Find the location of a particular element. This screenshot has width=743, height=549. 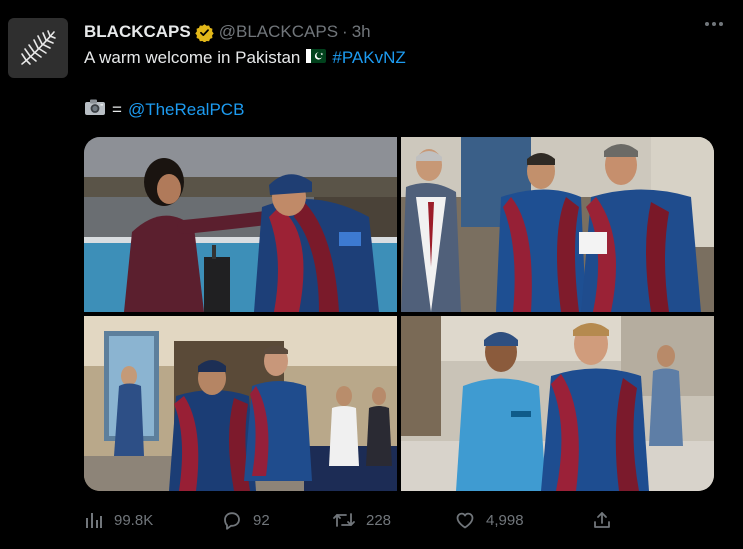

timestamp: 3h is located at coordinates (361, 32).